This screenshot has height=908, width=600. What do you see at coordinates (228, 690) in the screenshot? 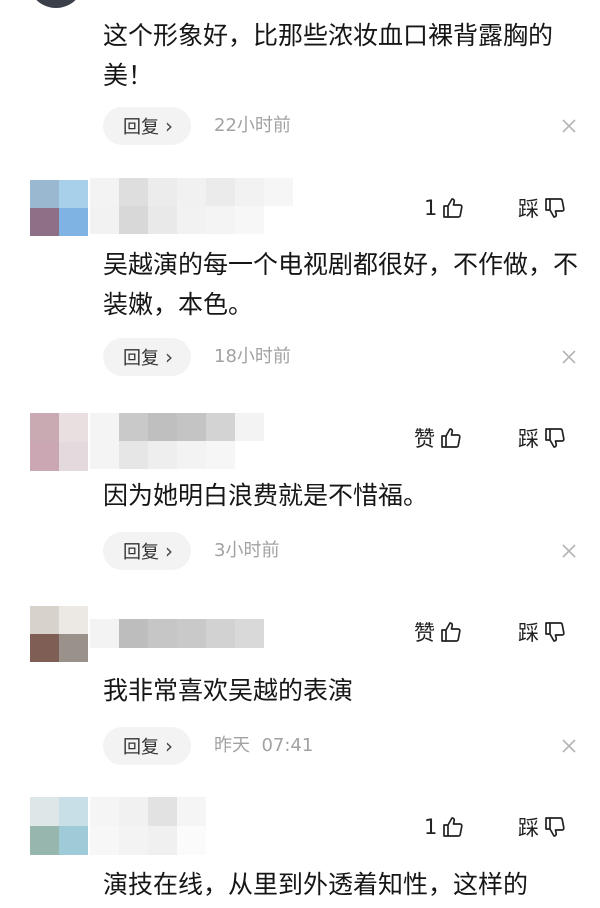
I see `comment-text: 我非常喜欢吴越的表演` at bounding box center [228, 690].